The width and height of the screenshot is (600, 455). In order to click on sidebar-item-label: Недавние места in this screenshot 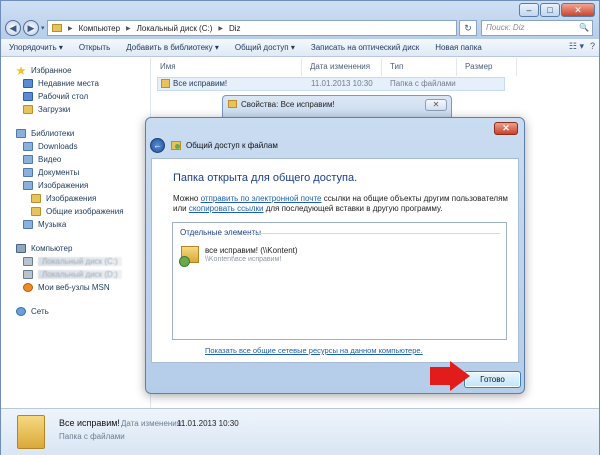, I will do `click(68, 83)`.